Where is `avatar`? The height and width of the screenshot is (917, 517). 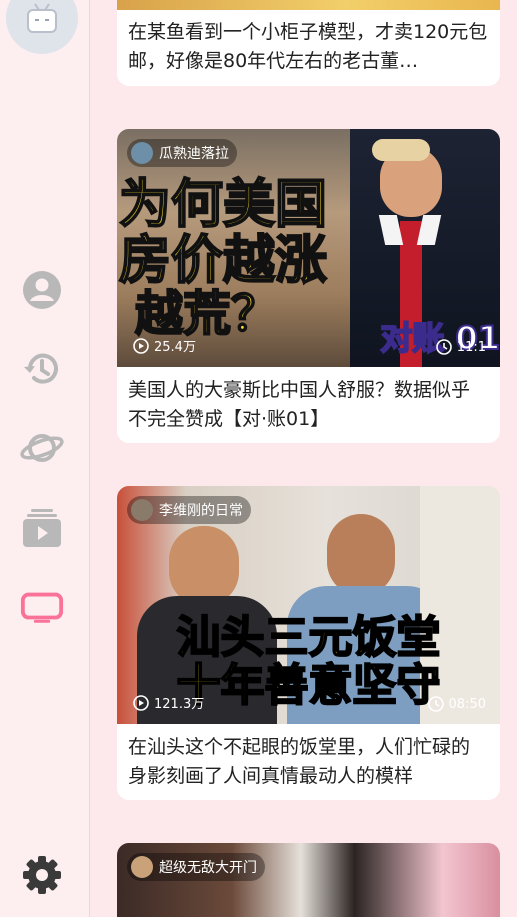
avatar is located at coordinates (42, 27).